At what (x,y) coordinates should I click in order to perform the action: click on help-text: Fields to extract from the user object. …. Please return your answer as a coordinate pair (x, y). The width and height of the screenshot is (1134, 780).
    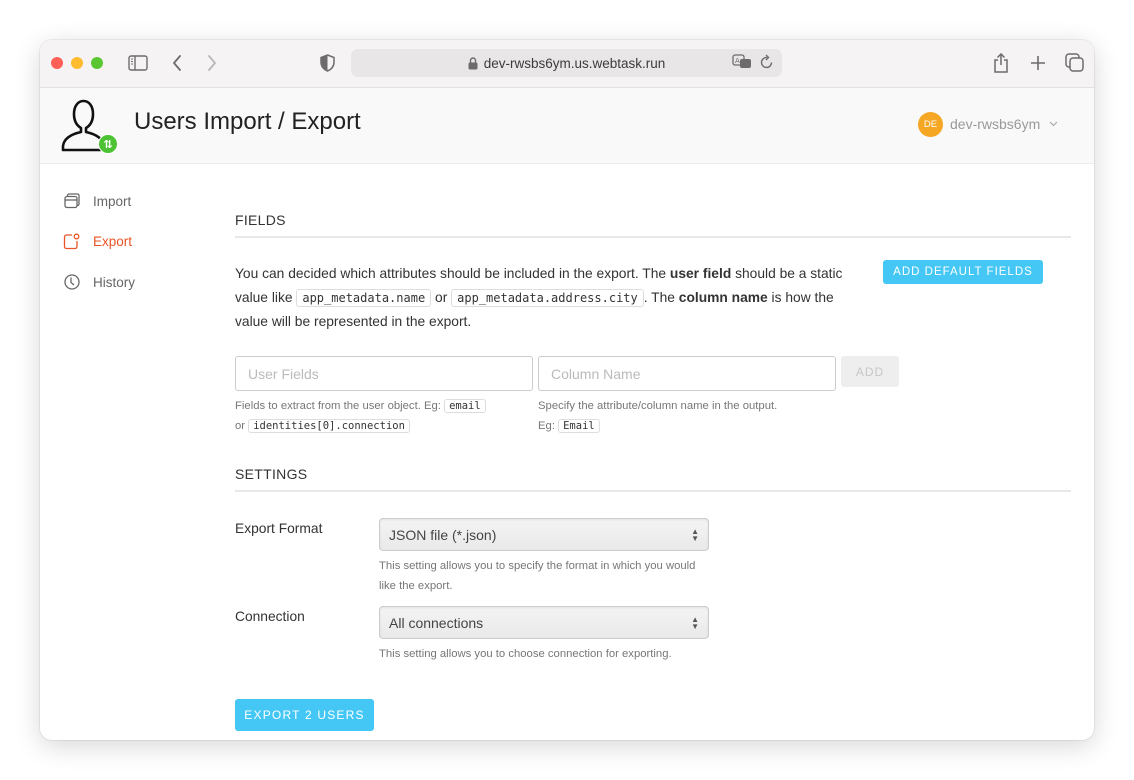
    Looking at the image, I should click on (340, 406).